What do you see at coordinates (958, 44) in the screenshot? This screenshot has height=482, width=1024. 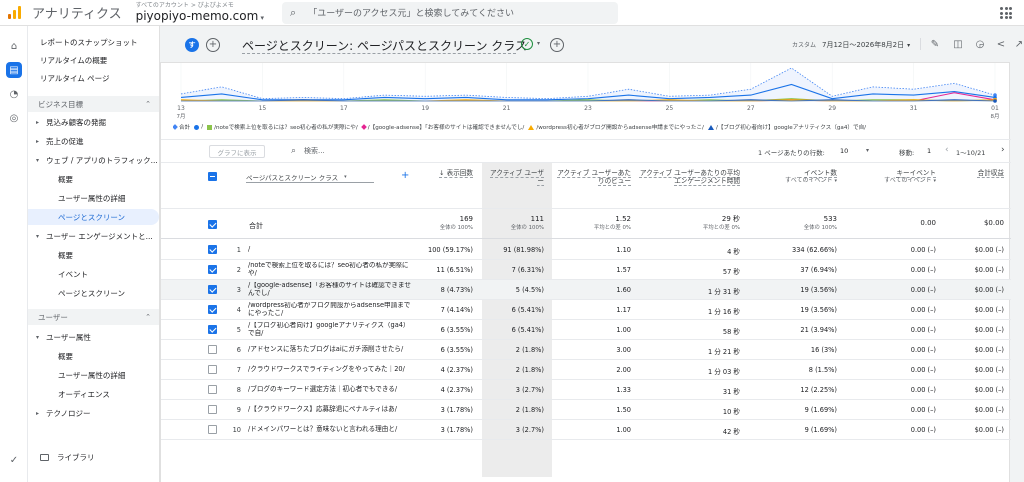 I see `compare-icon: ◫` at bounding box center [958, 44].